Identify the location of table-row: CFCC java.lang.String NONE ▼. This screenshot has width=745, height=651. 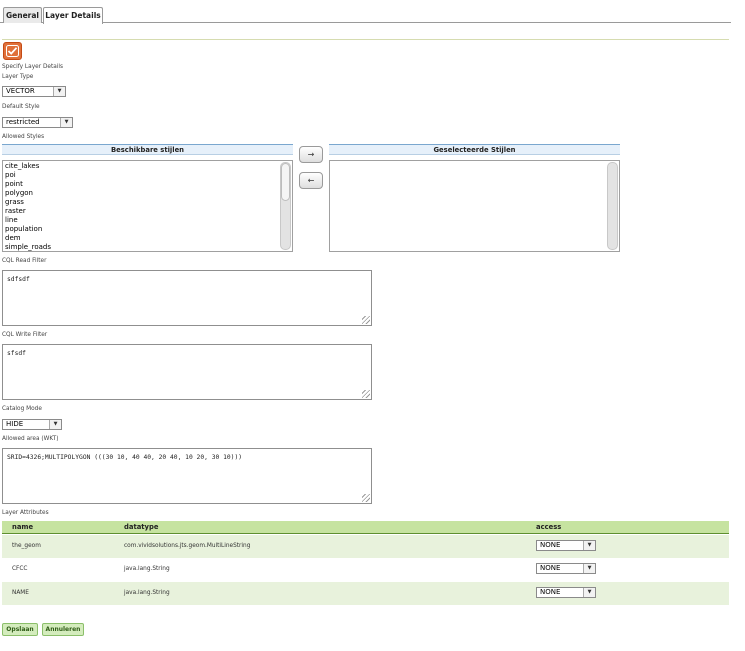
(365, 569).